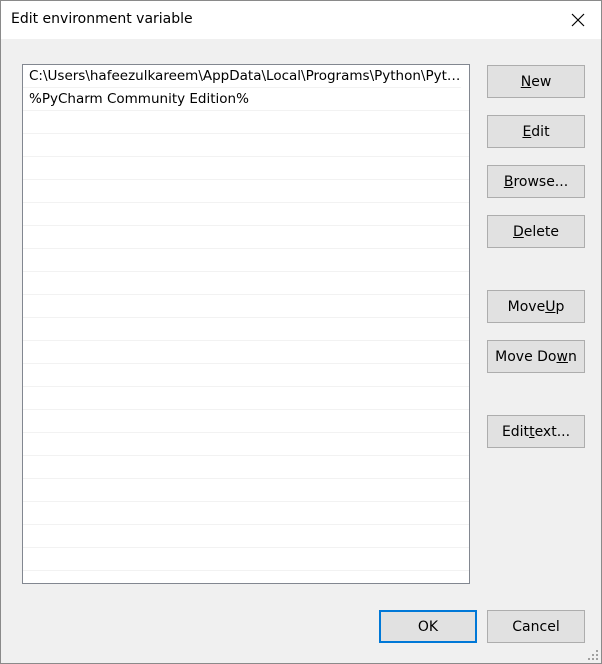 The image size is (602, 664). I want to click on cancel-button-label: Cancel, so click(536, 626).